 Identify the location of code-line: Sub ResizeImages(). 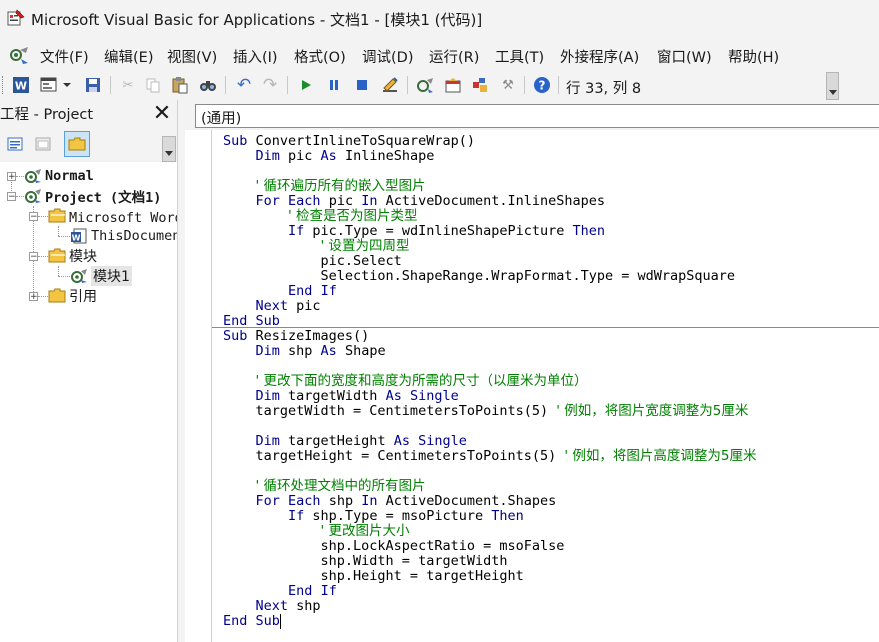
(296, 336).